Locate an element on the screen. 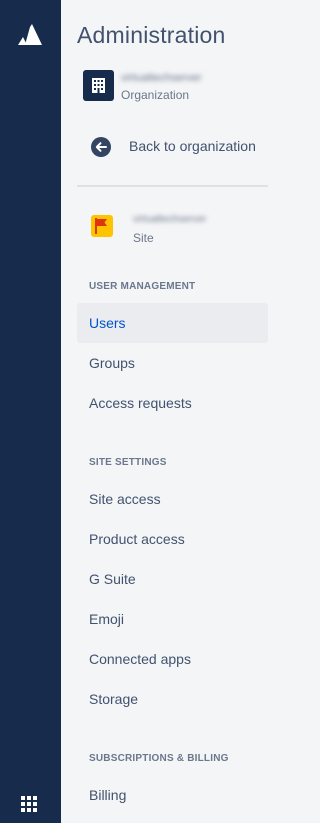 The image size is (320, 823). organization-avatar is located at coordinates (98, 85).